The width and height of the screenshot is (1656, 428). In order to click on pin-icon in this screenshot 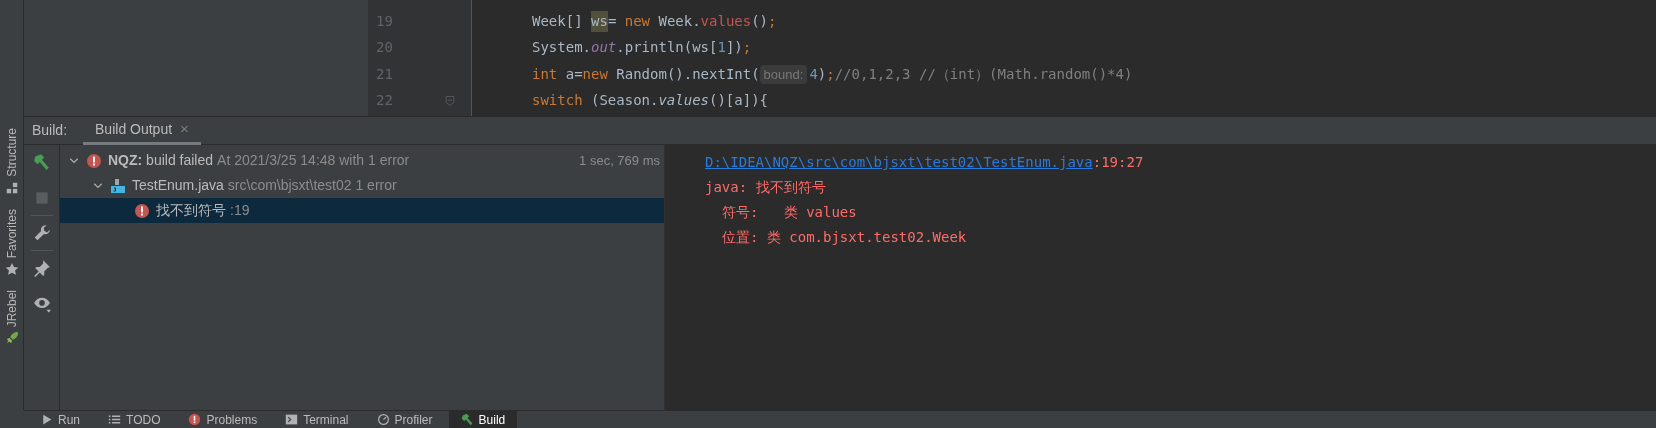, I will do `click(41, 268)`.